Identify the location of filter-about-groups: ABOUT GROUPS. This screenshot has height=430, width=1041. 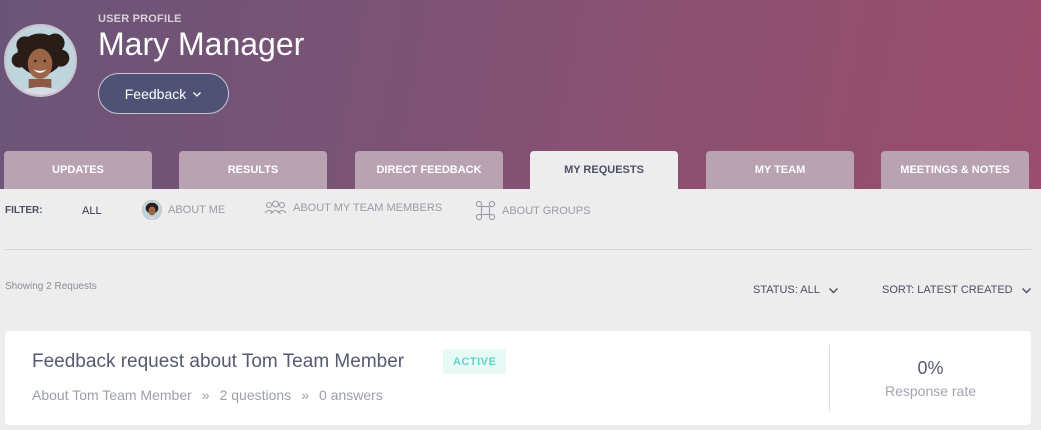
(532, 210).